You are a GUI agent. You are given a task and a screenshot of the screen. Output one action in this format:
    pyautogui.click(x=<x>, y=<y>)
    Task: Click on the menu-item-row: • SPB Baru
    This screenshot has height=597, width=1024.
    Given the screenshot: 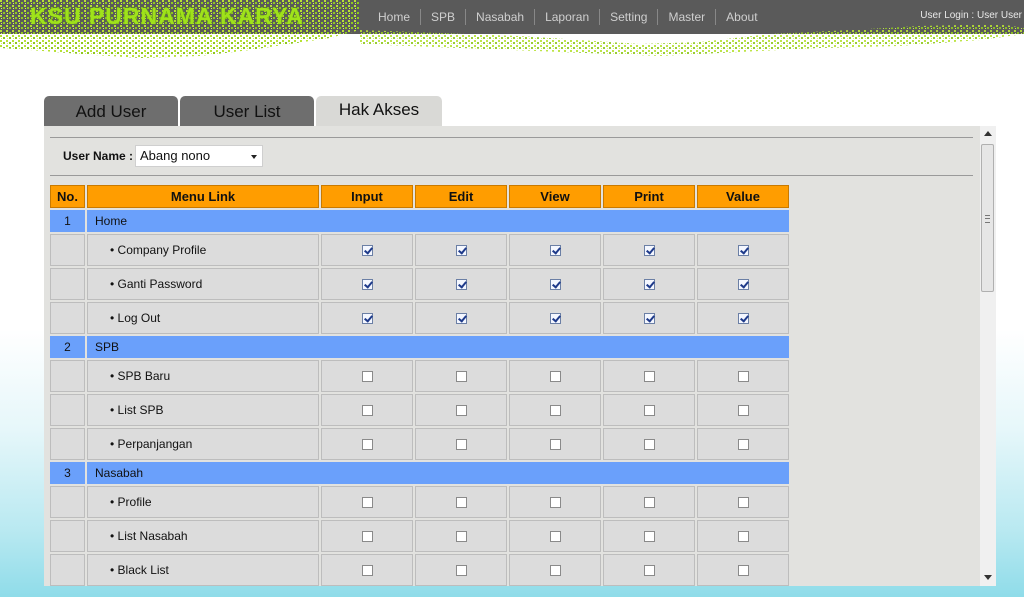 What is the action you would take?
    pyautogui.click(x=419, y=376)
    